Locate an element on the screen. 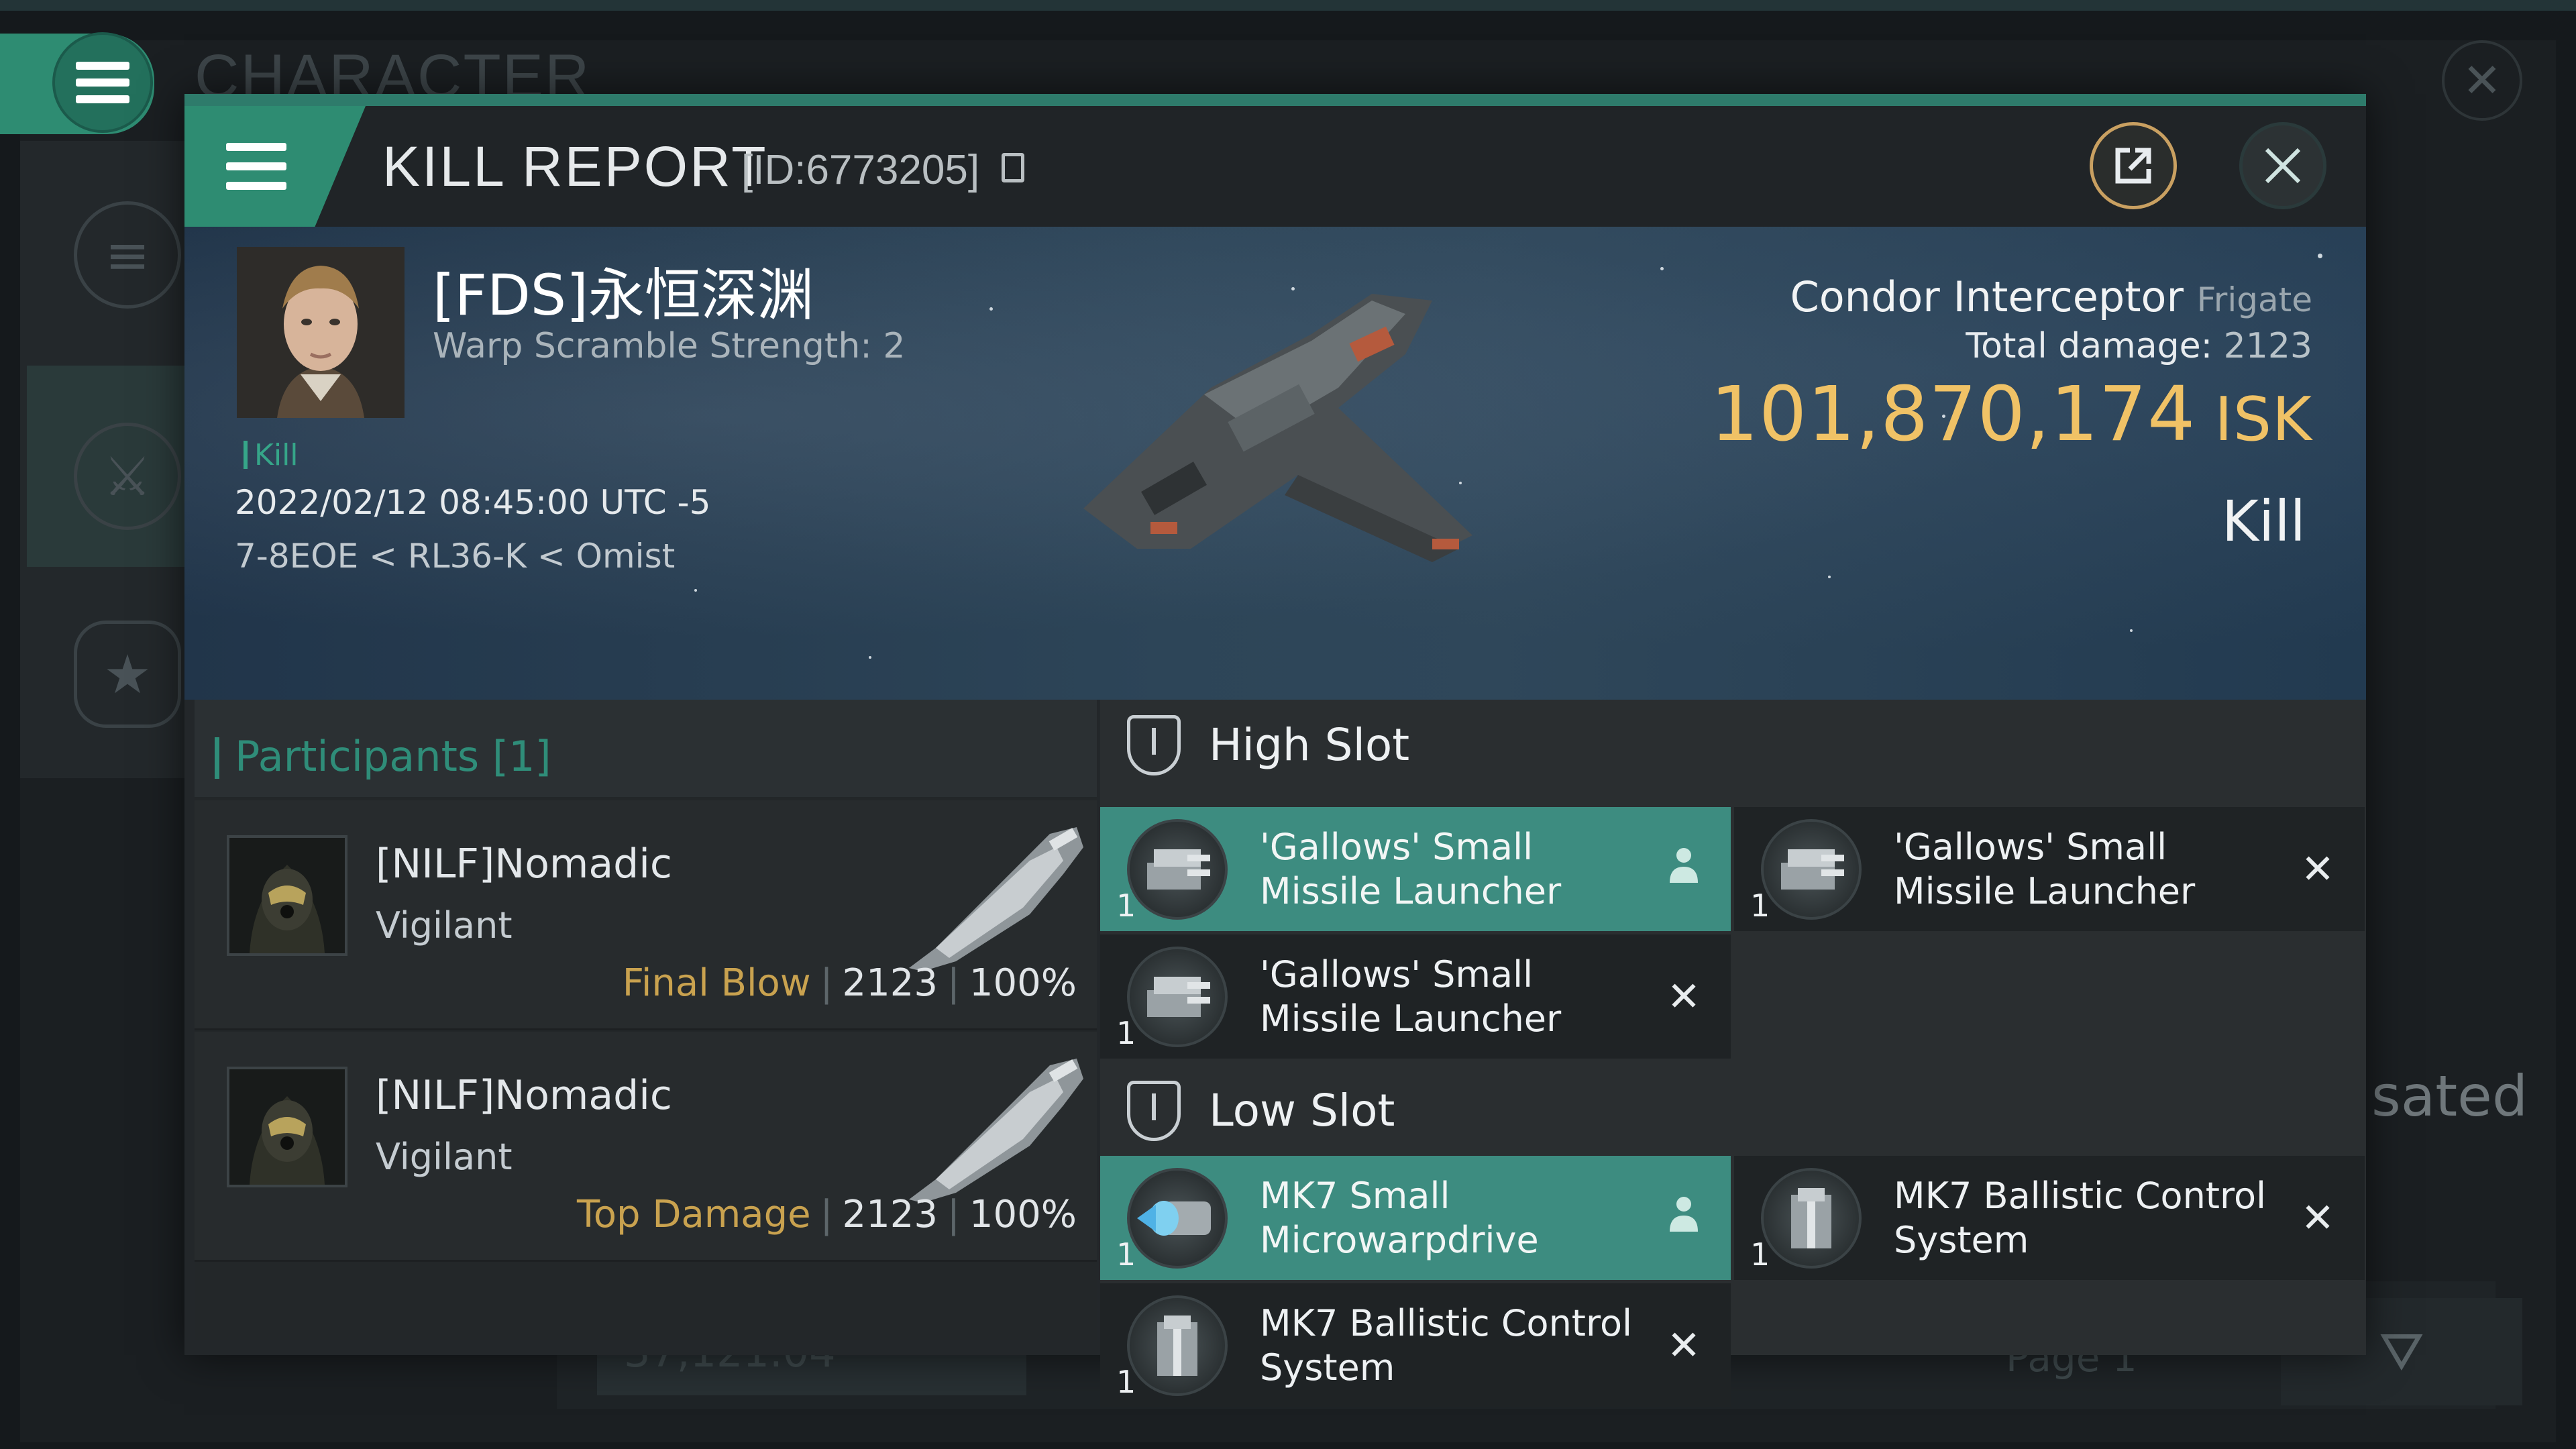 This screenshot has width=2576, height=1449. module-item: 1 MK7 Small Microwarpdrive is located at coordinates (1415, 1218).